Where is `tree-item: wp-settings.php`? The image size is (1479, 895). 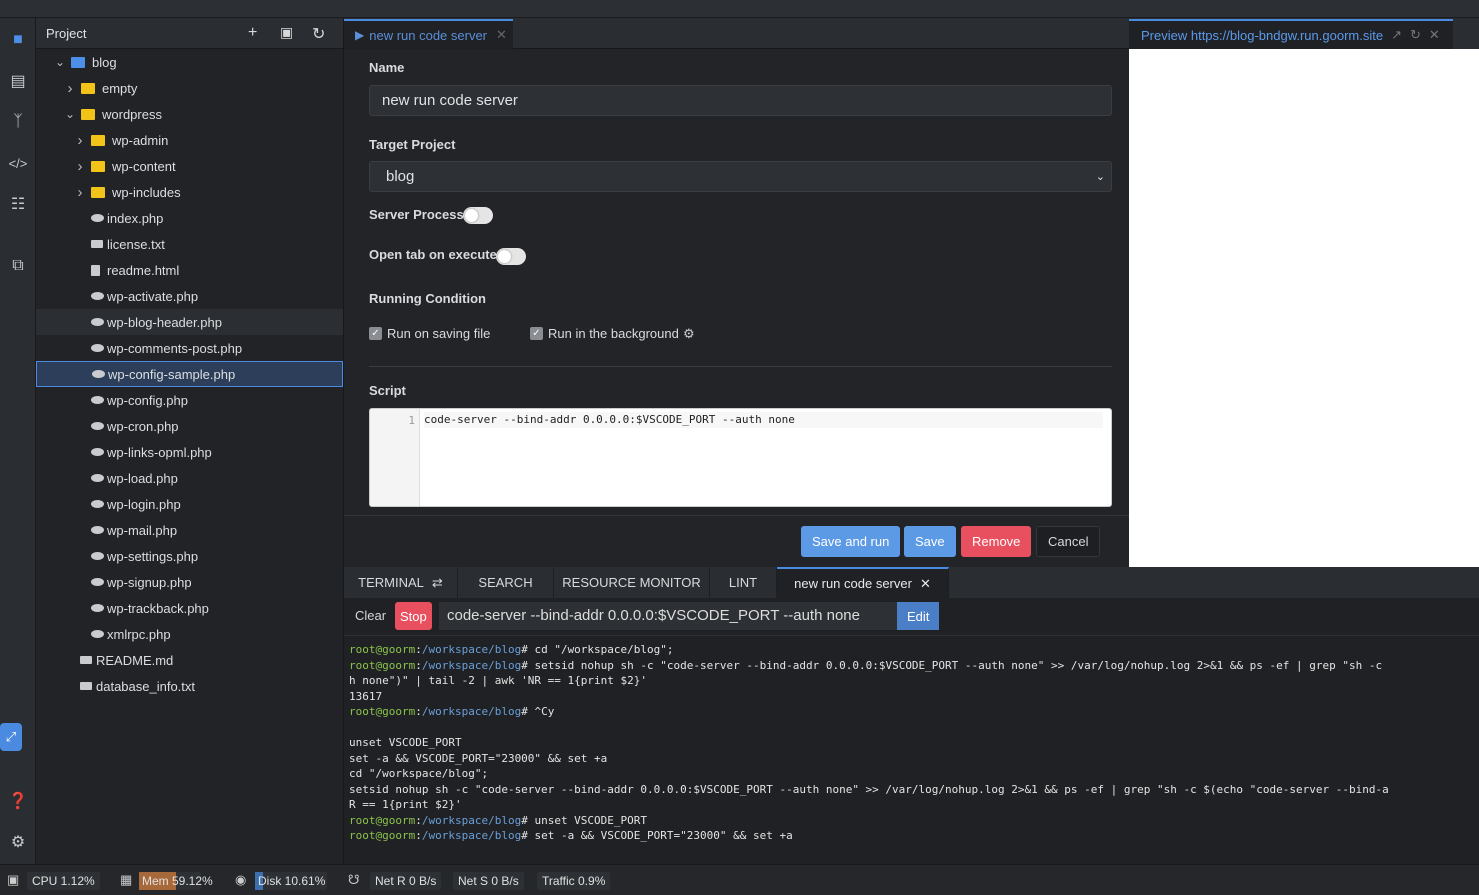 tree-item: wp-settings.php is located at coordinates (189, 556).